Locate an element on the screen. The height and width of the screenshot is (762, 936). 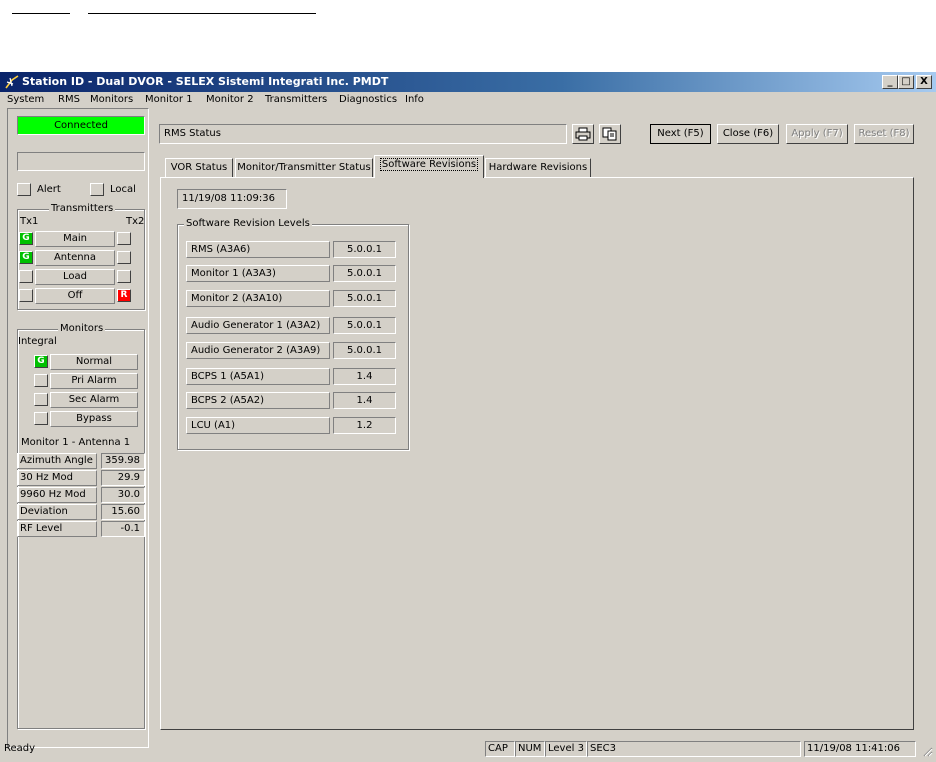
menu-monitor-2: Monitor 2 is located at coordinates (230, 99).